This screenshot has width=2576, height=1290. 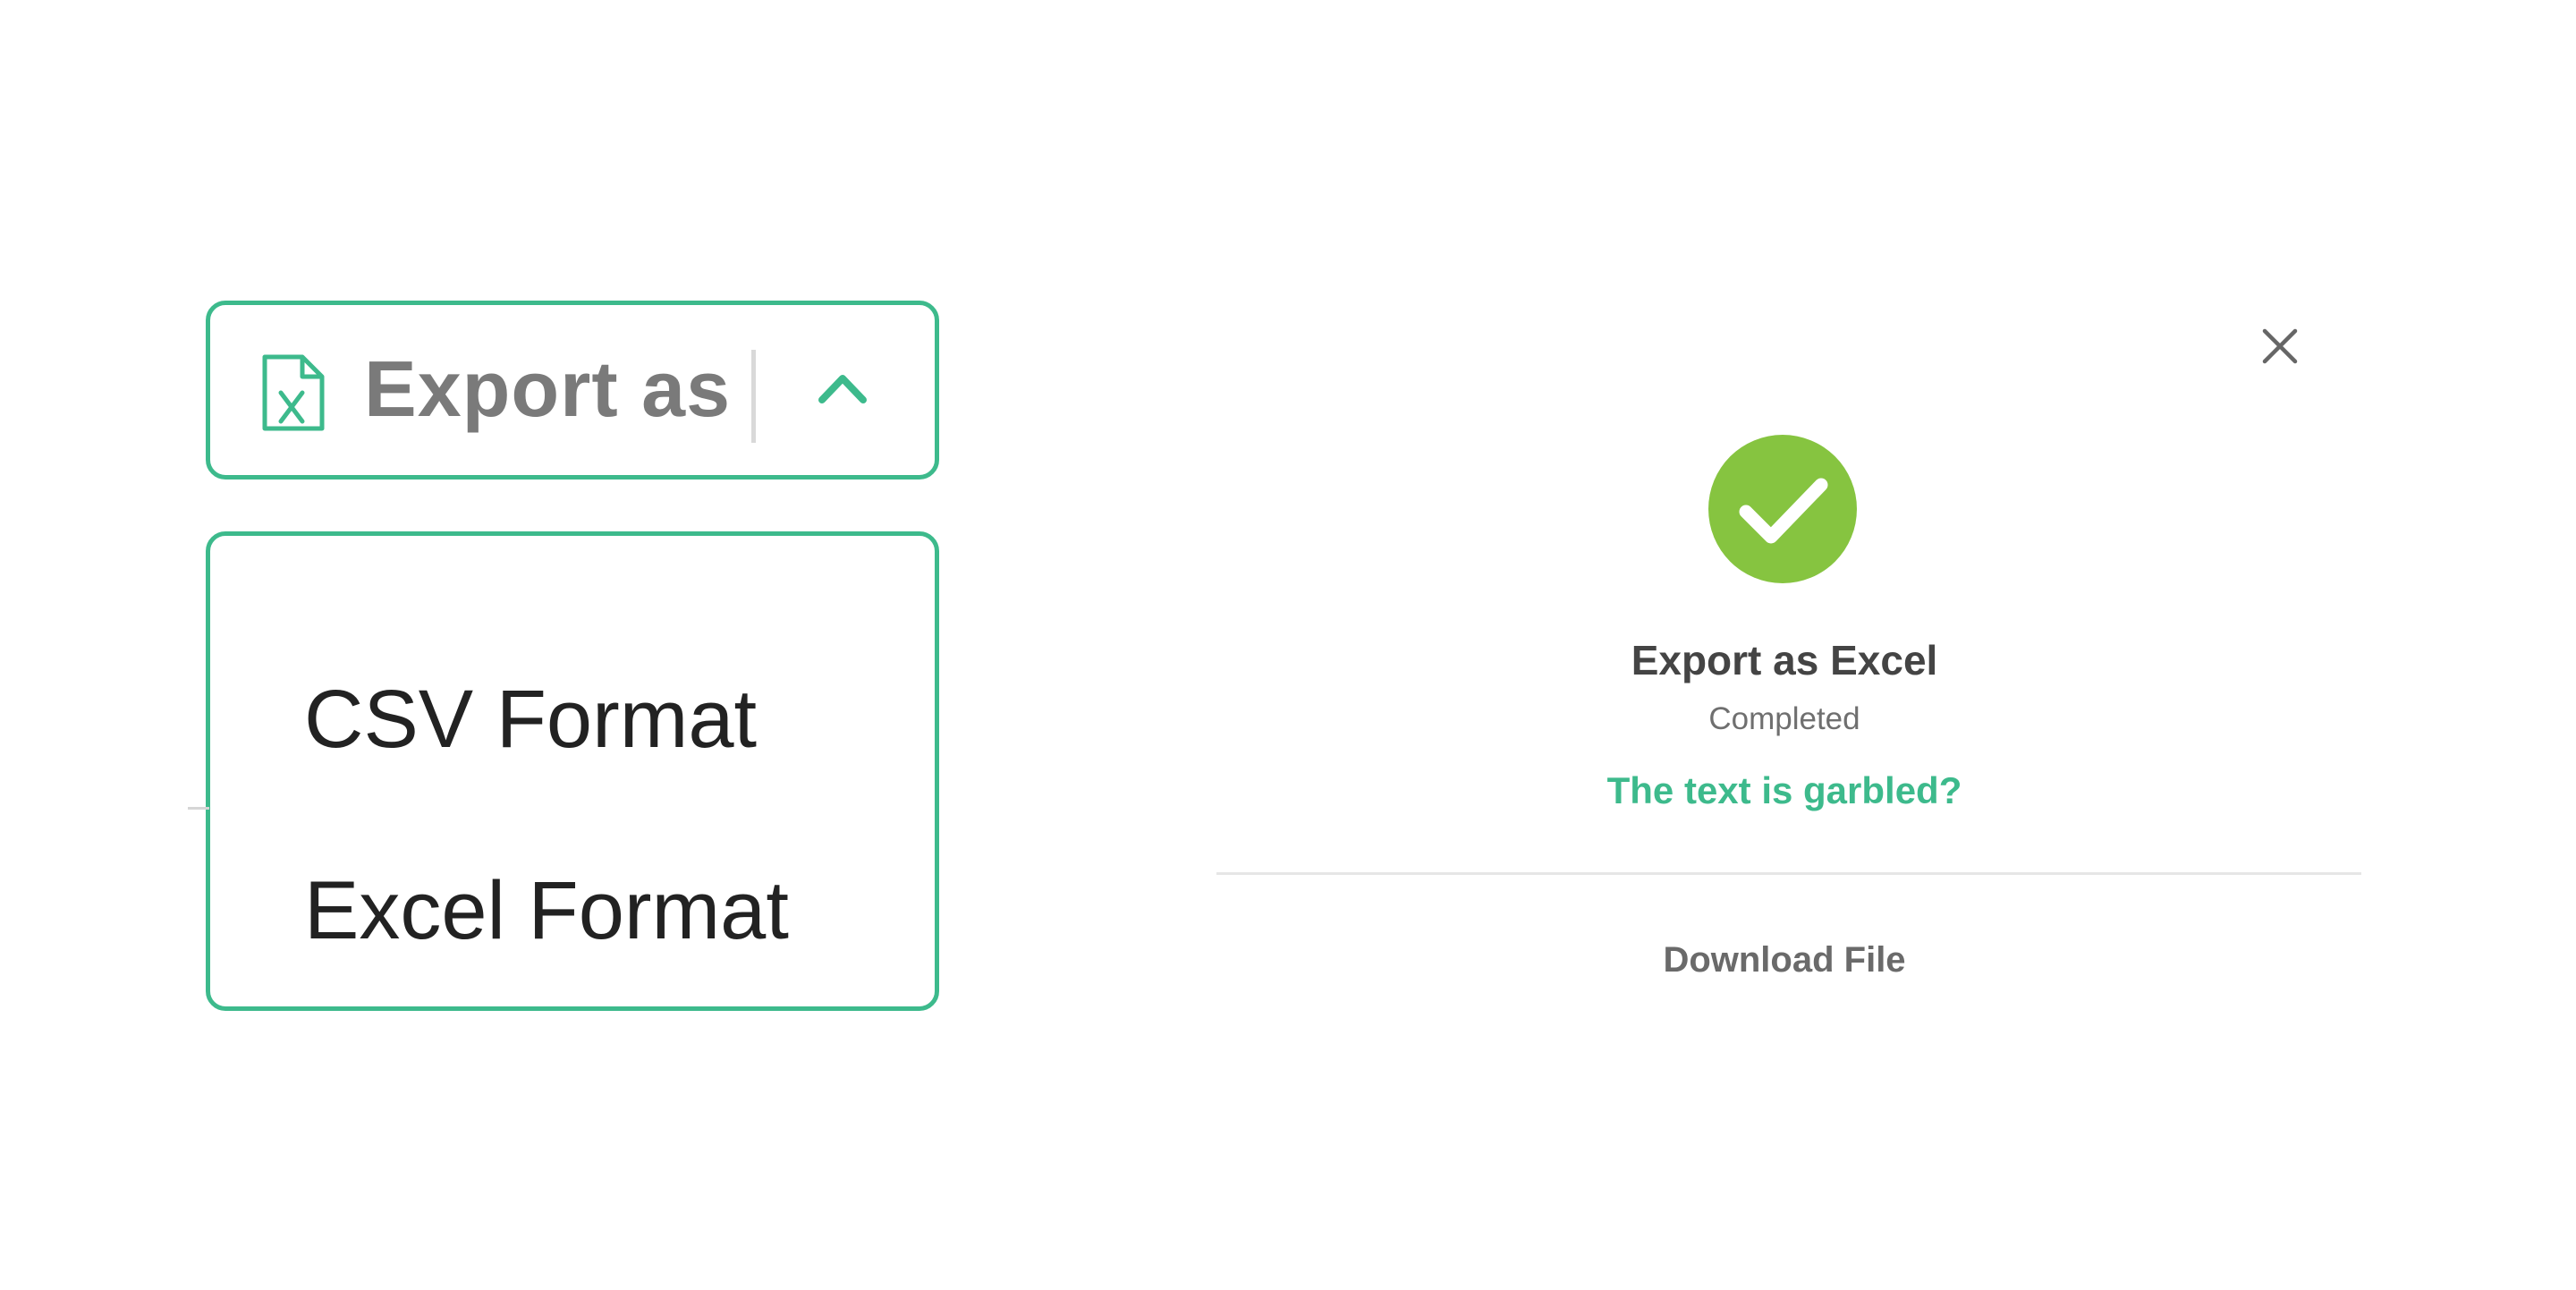 What do you see at coordinates (842, 389) in the screenshot?
I see `chevron-up-icon` at bounding box center [842, 389].